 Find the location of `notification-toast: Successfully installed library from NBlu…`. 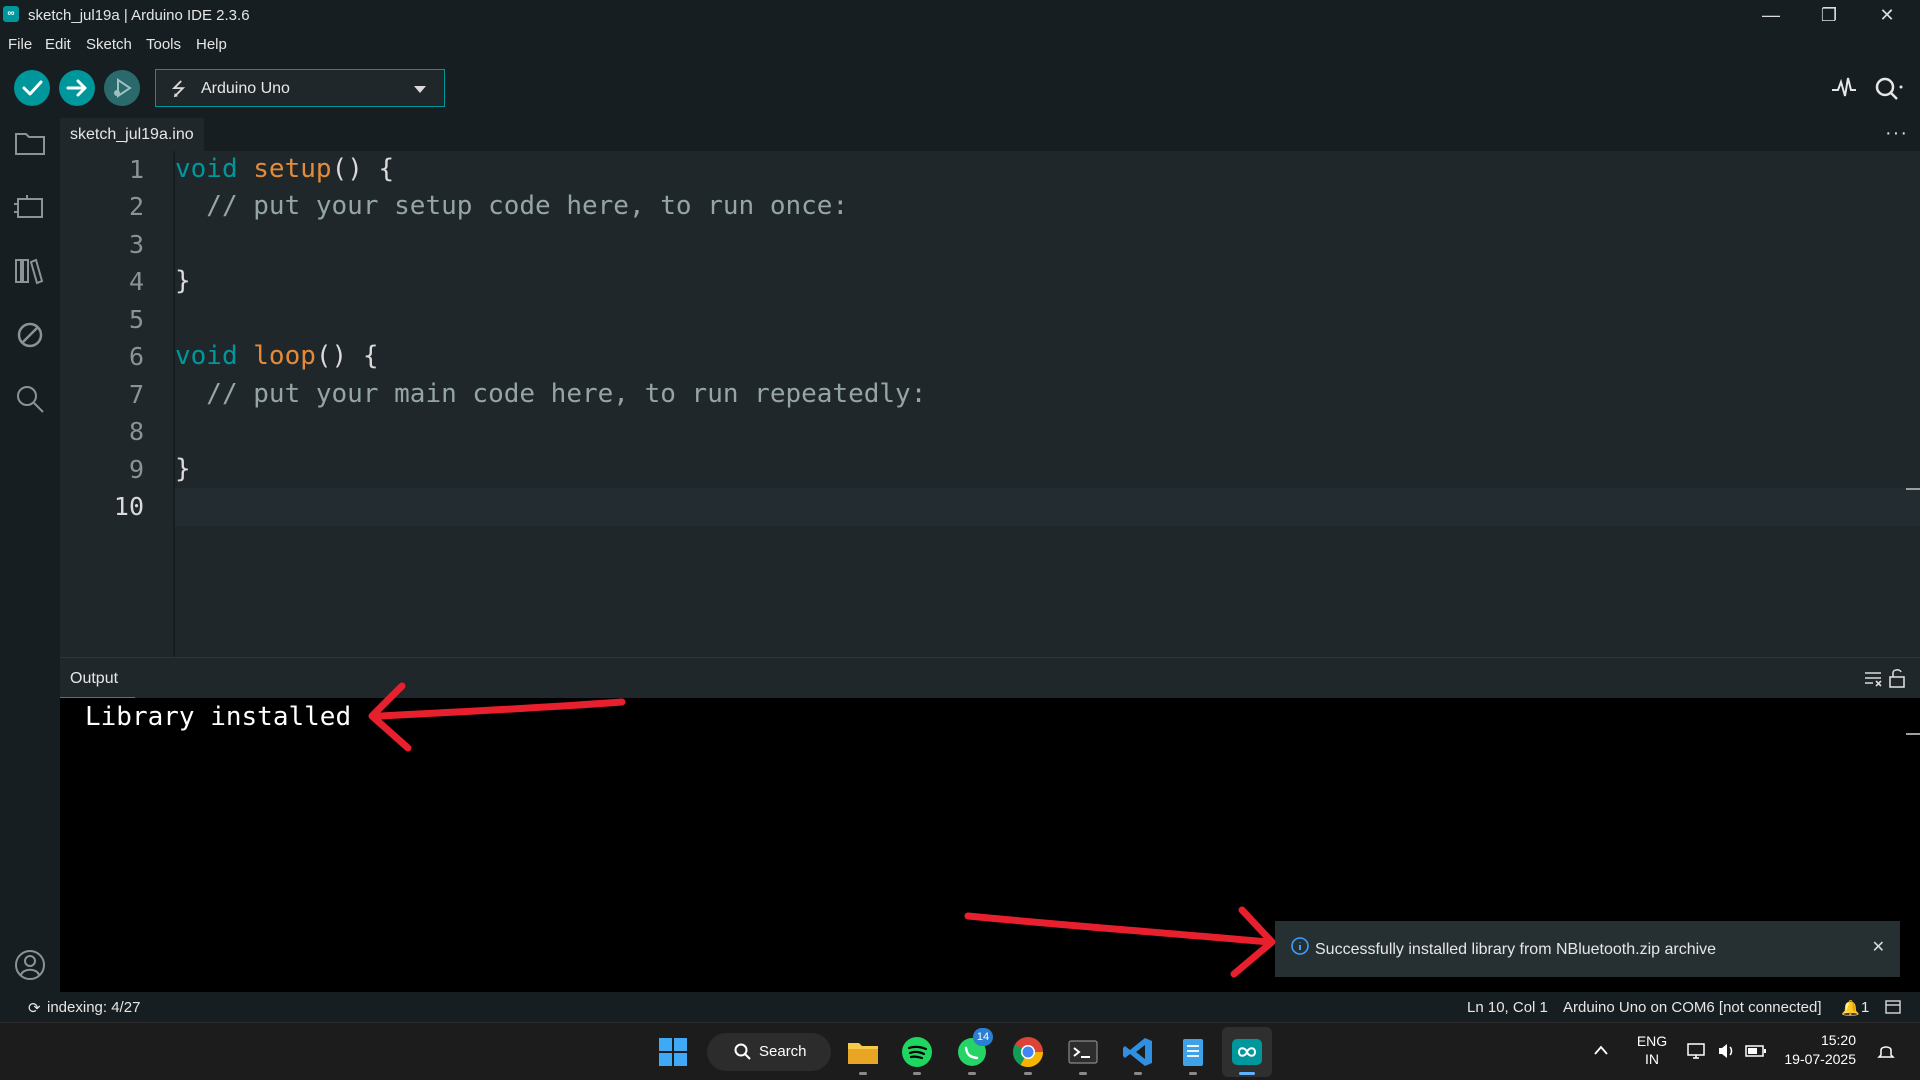

notification-toast: Successfully installed library from NBlu… is located at coordinates (1587, 949).